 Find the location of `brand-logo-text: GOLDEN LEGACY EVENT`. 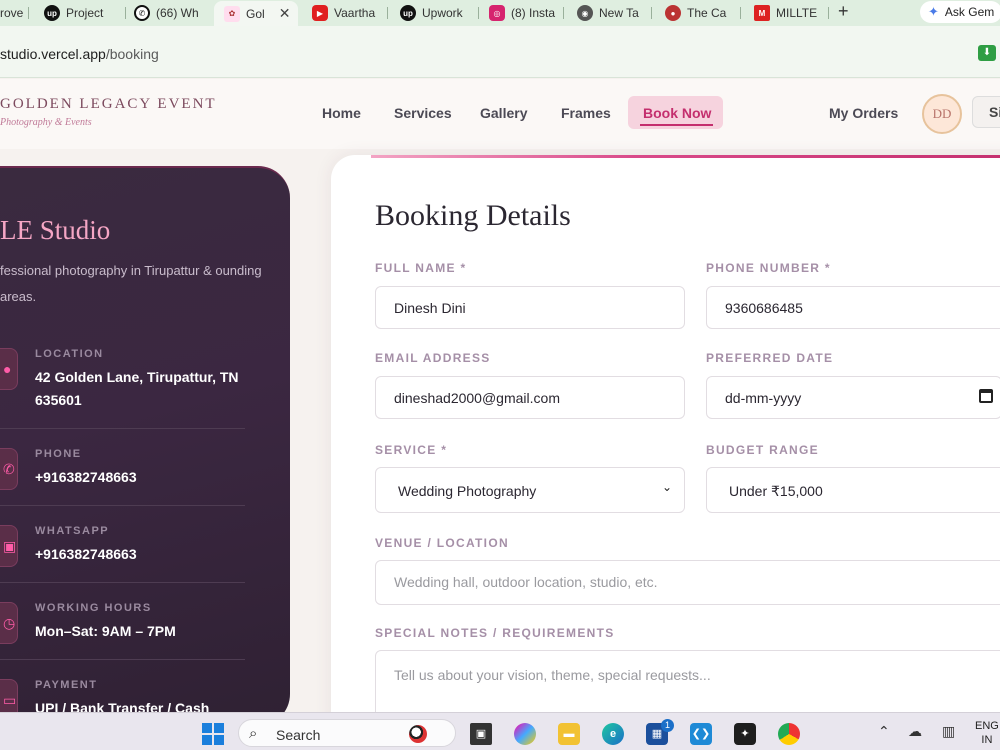

brand-logo-text: GOLDEN LEGACY EVENT is located at coordinates (108, 104).